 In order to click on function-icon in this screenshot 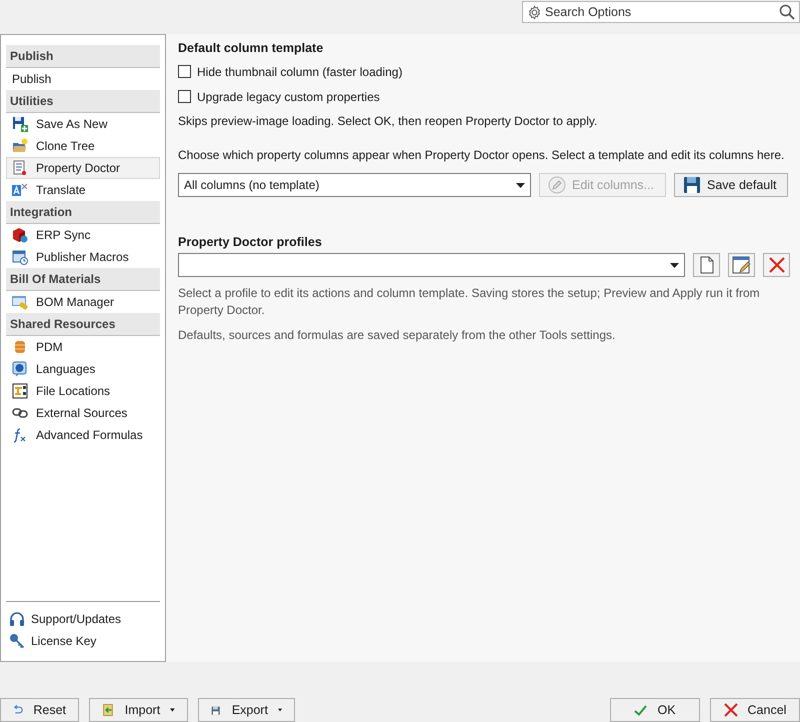, I will do `click(20, 435)`.